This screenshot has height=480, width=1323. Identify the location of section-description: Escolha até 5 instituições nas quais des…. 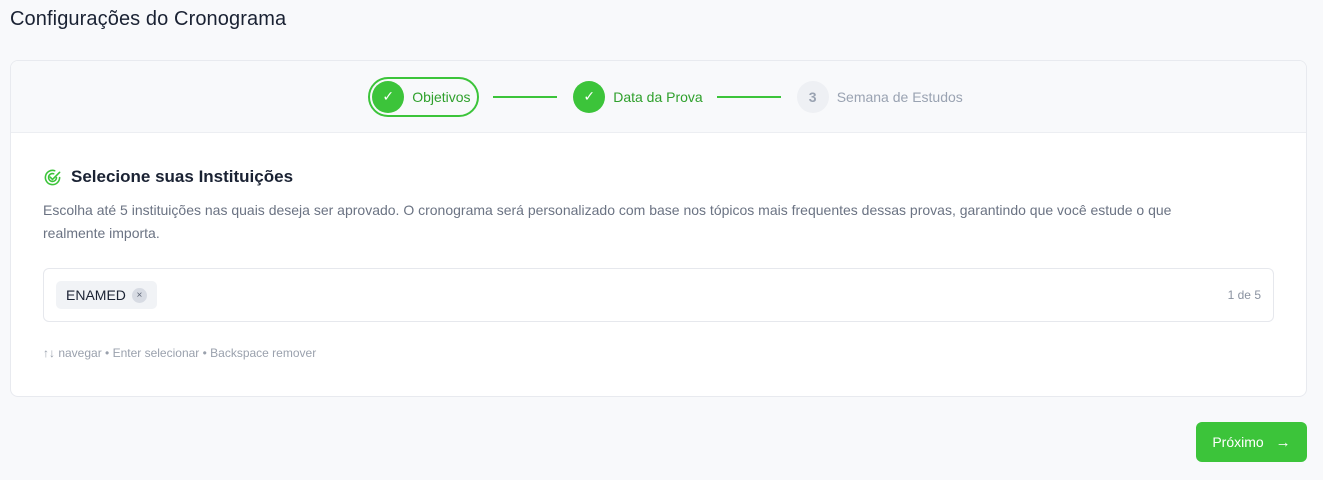
(607, 221).